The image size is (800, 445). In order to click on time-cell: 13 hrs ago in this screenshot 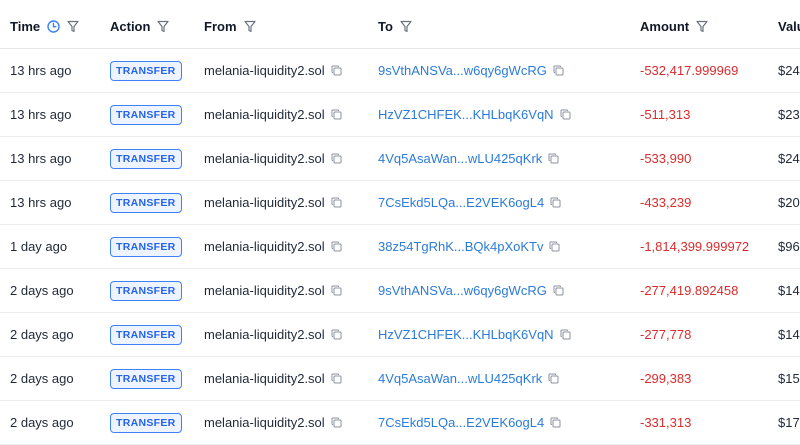, I will do `click(40, 158)`.